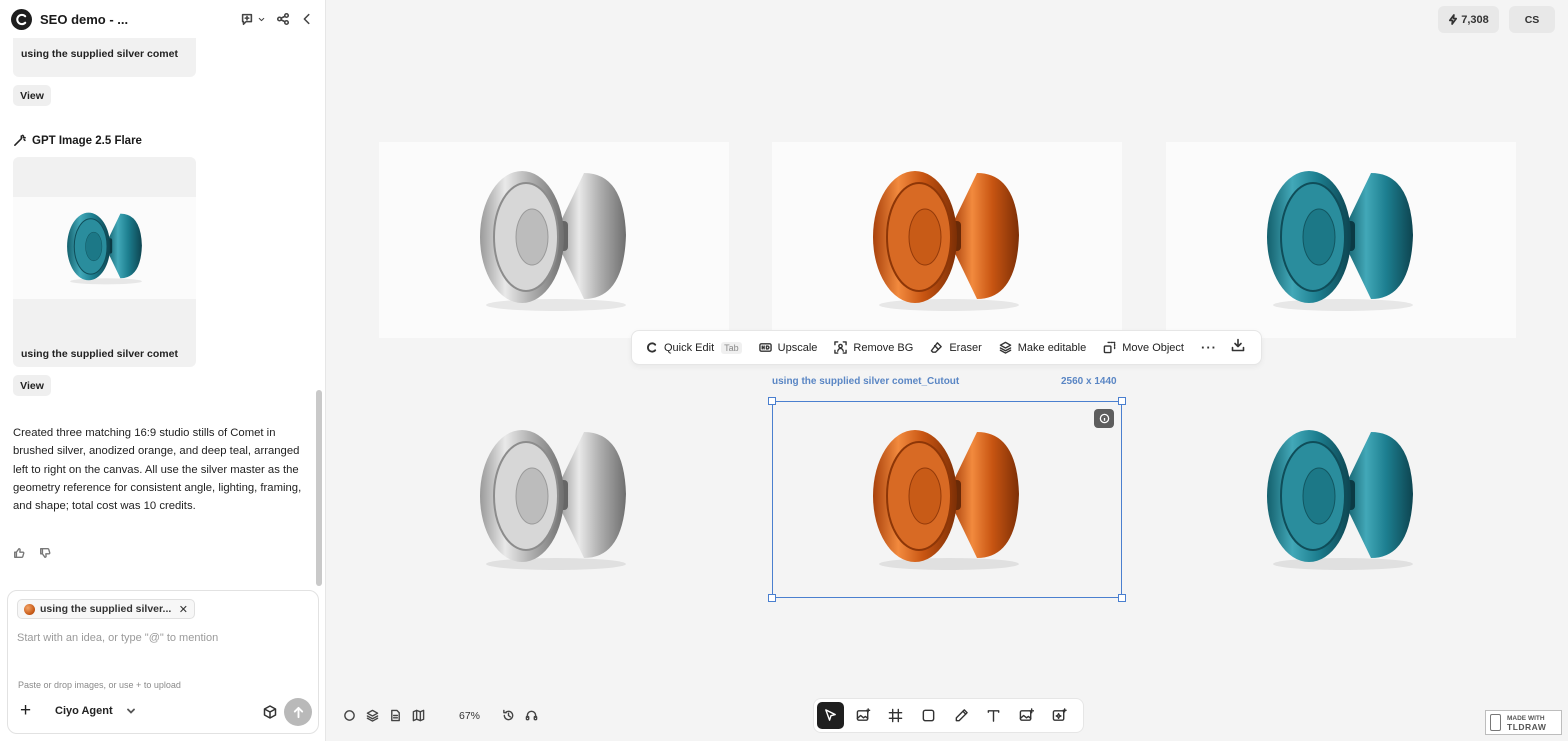 The height and width of the screenshot is (741, 1568). What do you see at coordinates (87, 140) in the screenshot?
I see `model-name: GPT Image 2.5 Flare` at bounding box center [87, 140].